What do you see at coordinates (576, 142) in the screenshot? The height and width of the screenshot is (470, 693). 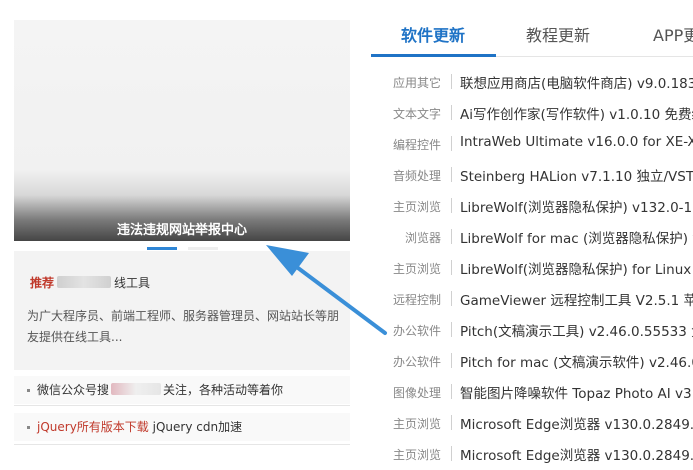 I see `list-item-title: IntraWeb Ultimate v16.0.0 for XE-XE12` at bounding box center [576, 142].